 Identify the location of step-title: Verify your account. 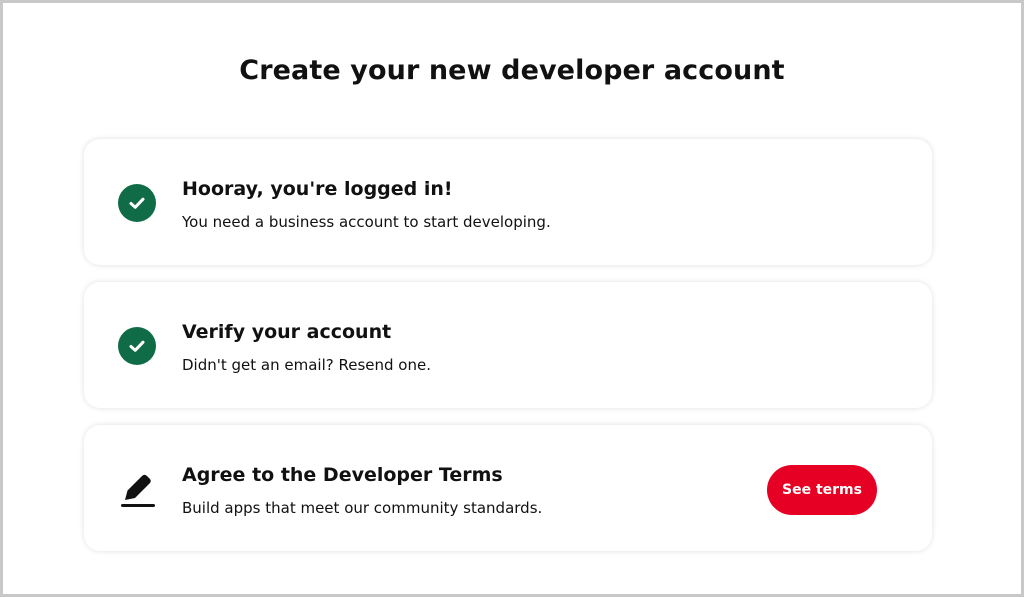
(287, 332).